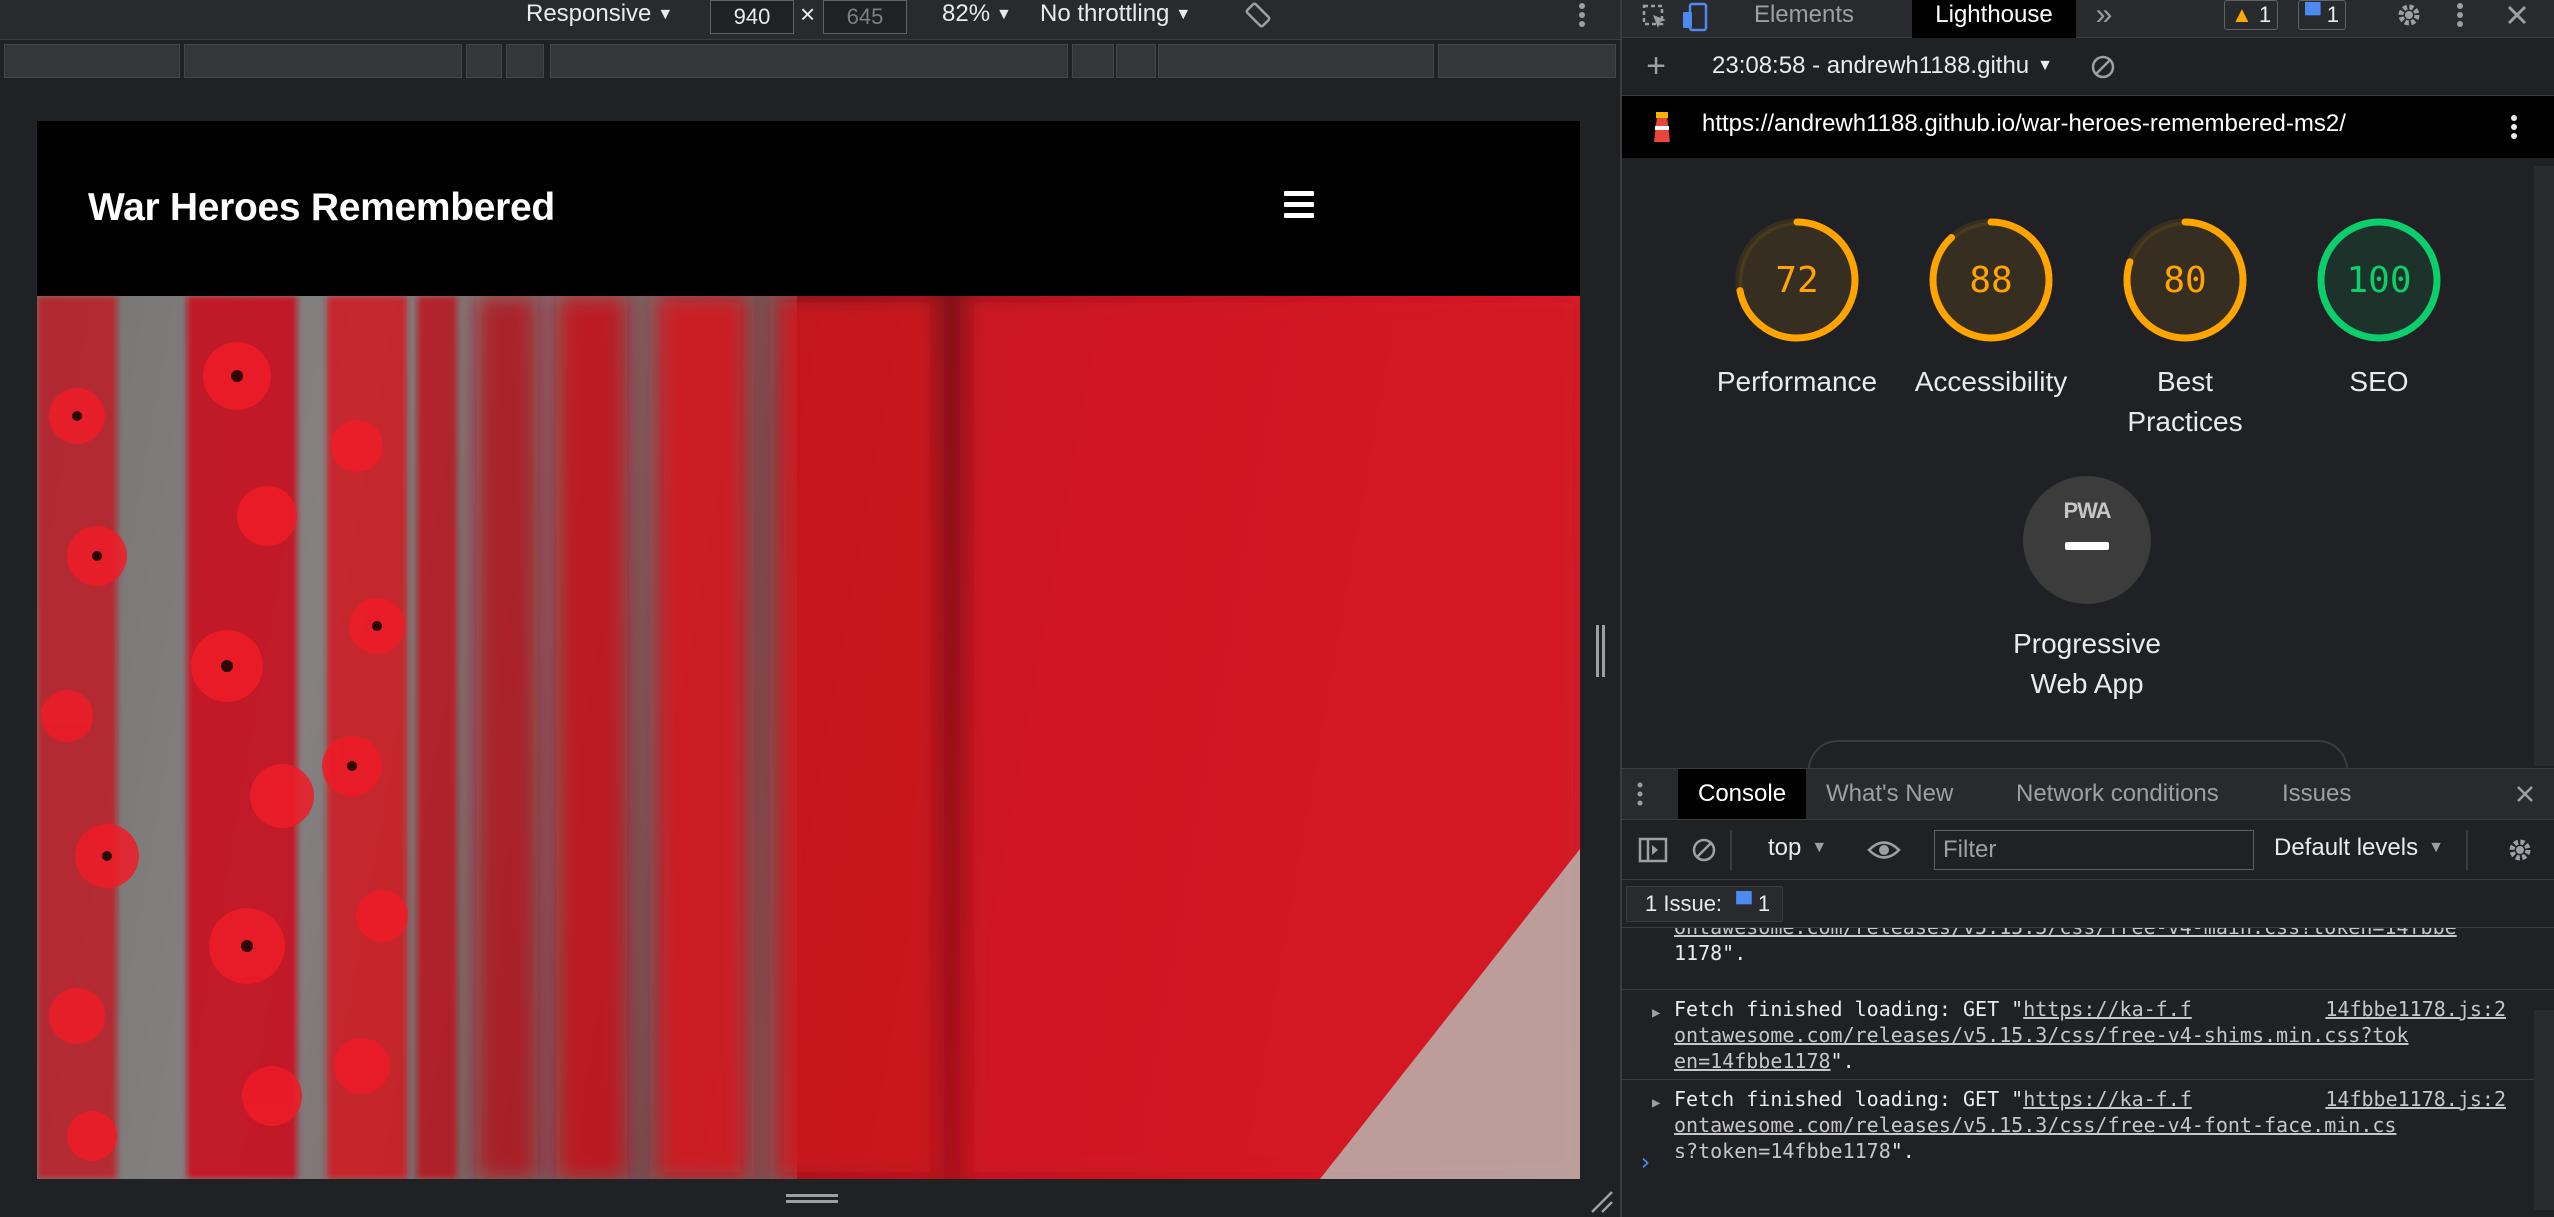 This screenshot has height=1217, width=2554. Describe the element at coordinates (1582, 15) in the screenshot. I see `more-options-icon` at that location.